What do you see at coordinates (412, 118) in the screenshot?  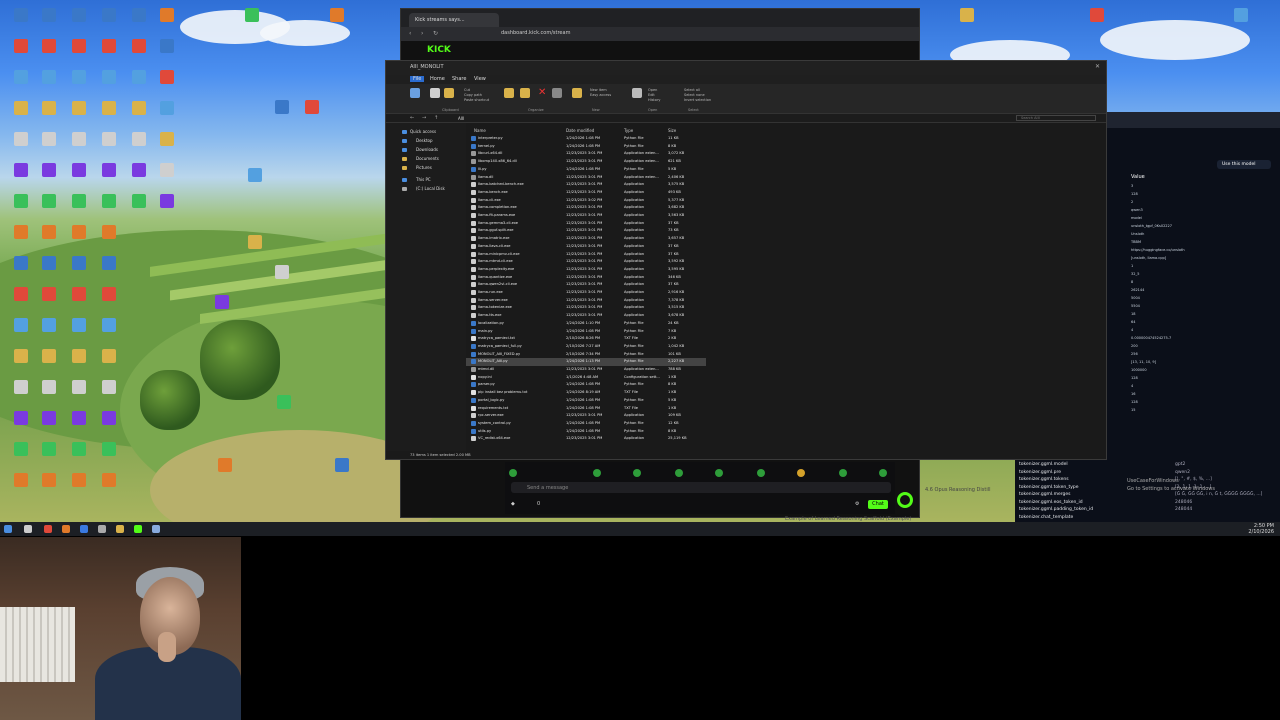 I see `back-icon: ←` at bounding box center [412, 118].